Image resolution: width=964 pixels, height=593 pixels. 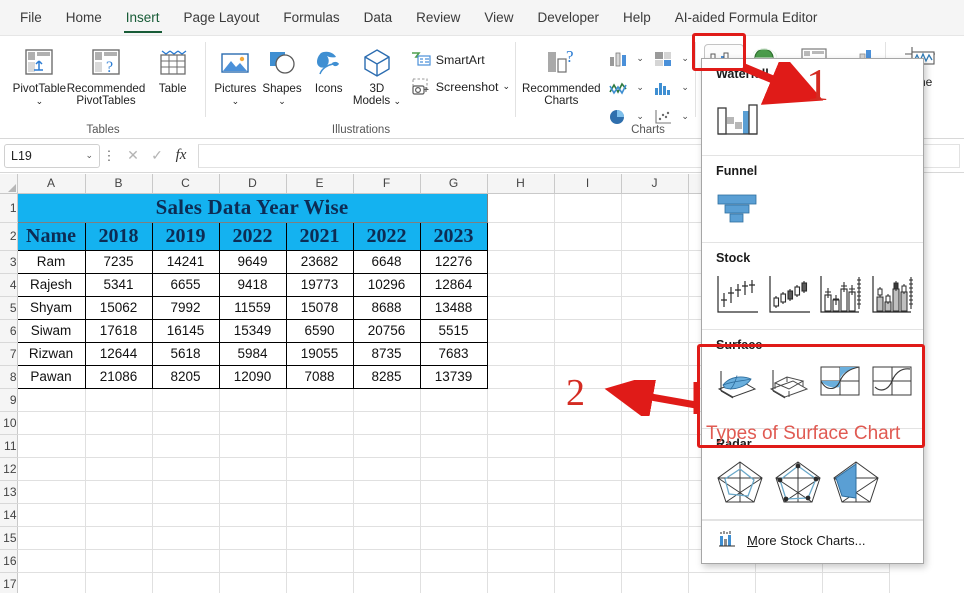 What do you see at coordinates (119, 446) in the screenshot?
I see `cell-b11` at bounding box center [119, 446].